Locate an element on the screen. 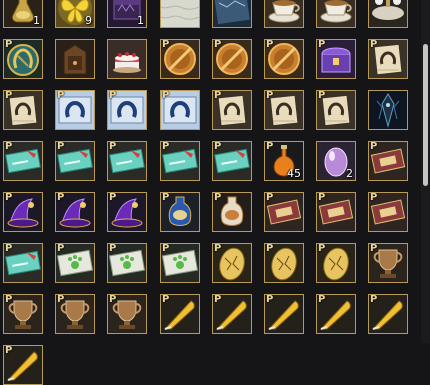 The height and width of the screenshot is (385, 430). item-quantity: 2 is located at coordinates (349, 173).